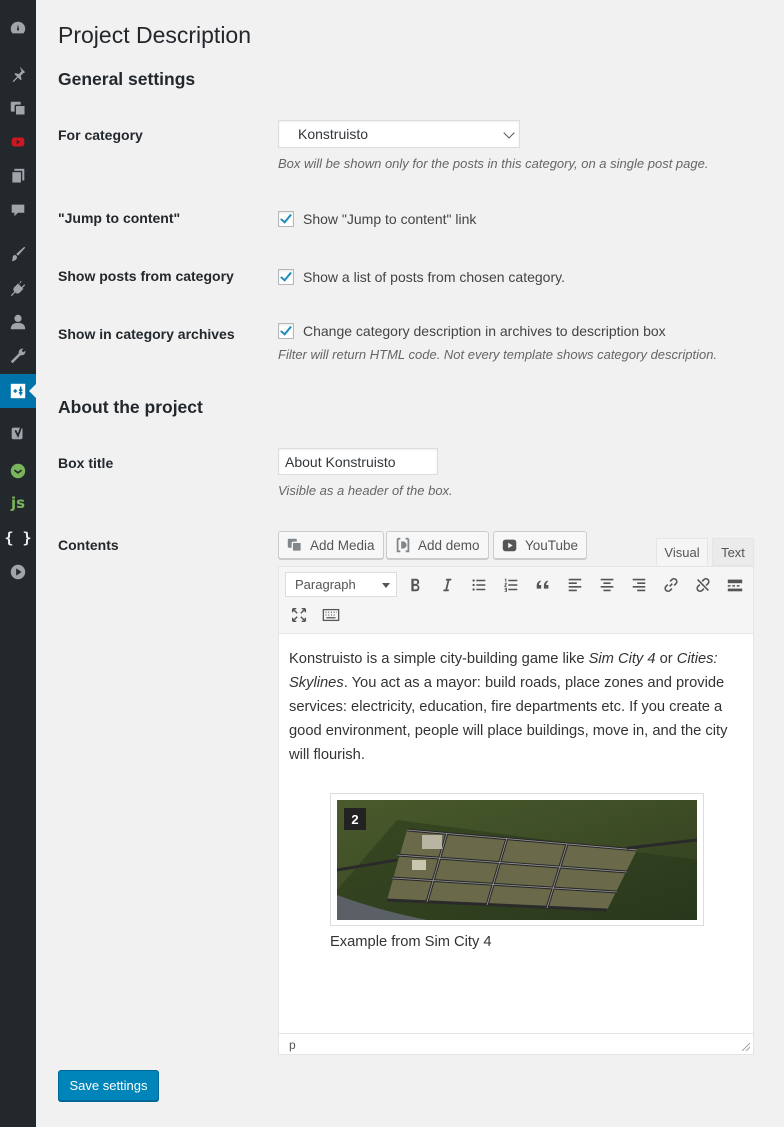 Image resolution: width=784 pixels, height=1127 pixels. Describe the element at coordinates (479, 585) in the screenshot. I see `bullet-list-icon` at that location.